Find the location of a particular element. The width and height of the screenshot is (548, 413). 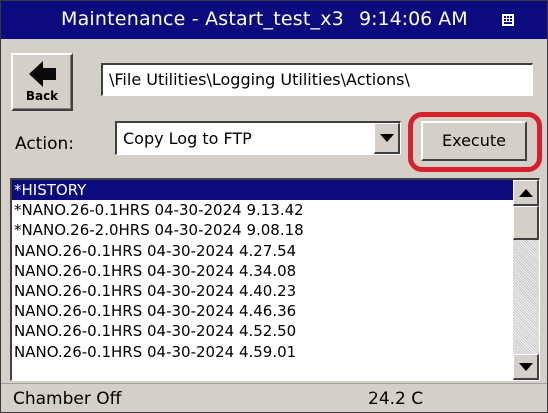

dropdown-button is located at coordinates (387, 138).